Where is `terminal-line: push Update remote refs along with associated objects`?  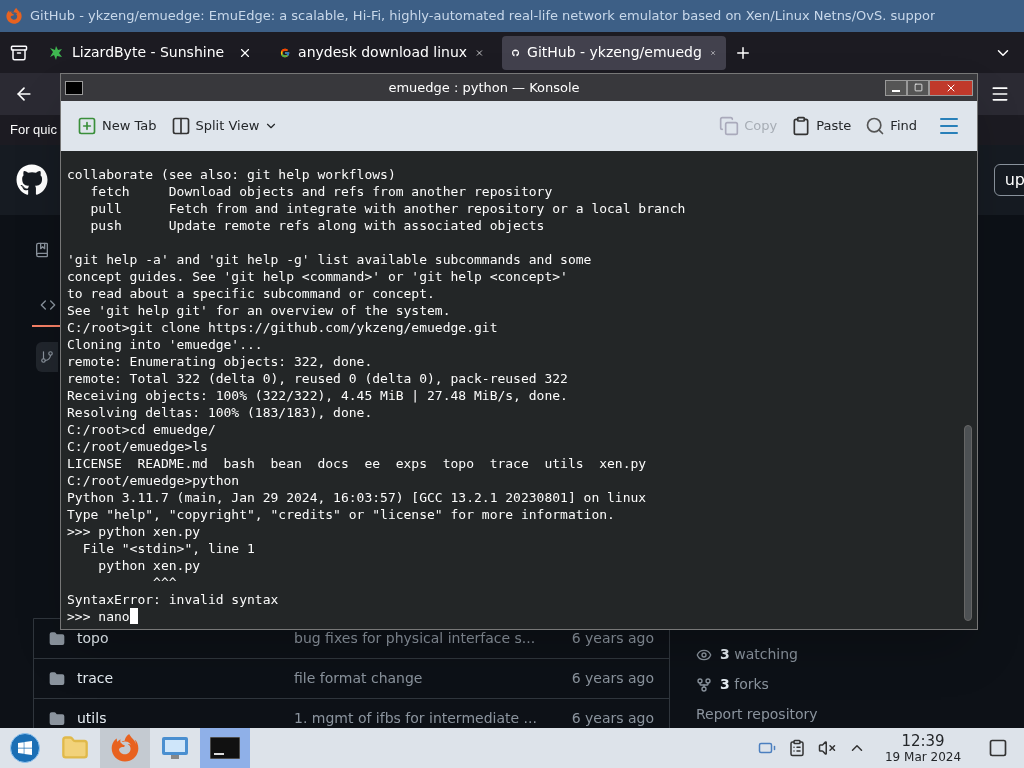
terminal-line: push Update remote refs along with associated objects is located at coordinates (317, 225).